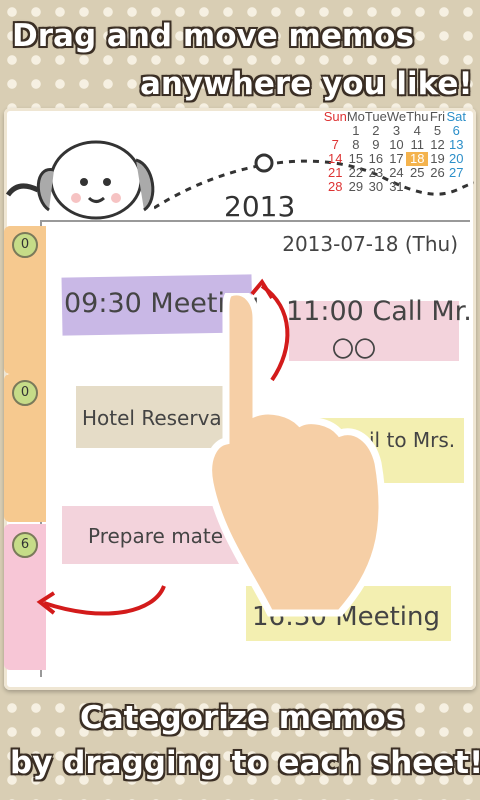 The width and height of the screenshot is (480, 800). Describe the element at coordinates (245, 763) in the screenshot. I see `bottom-headline-line2: by dragging to each sheet!` at that location.